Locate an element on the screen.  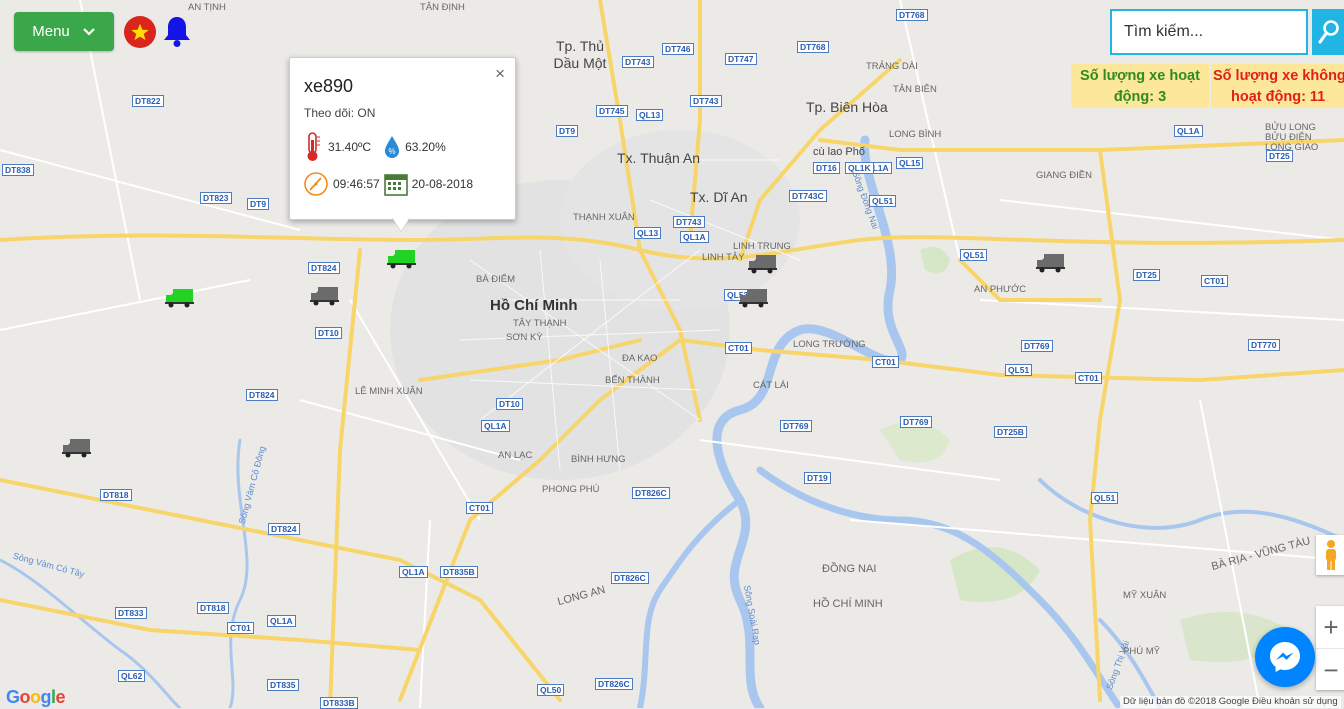
road-shield: QL50 is located at coordinates (551, 690).